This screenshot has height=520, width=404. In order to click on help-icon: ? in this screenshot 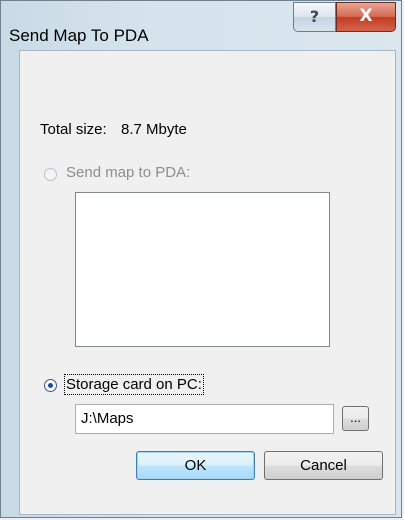, I will do `click(314, 16)`.